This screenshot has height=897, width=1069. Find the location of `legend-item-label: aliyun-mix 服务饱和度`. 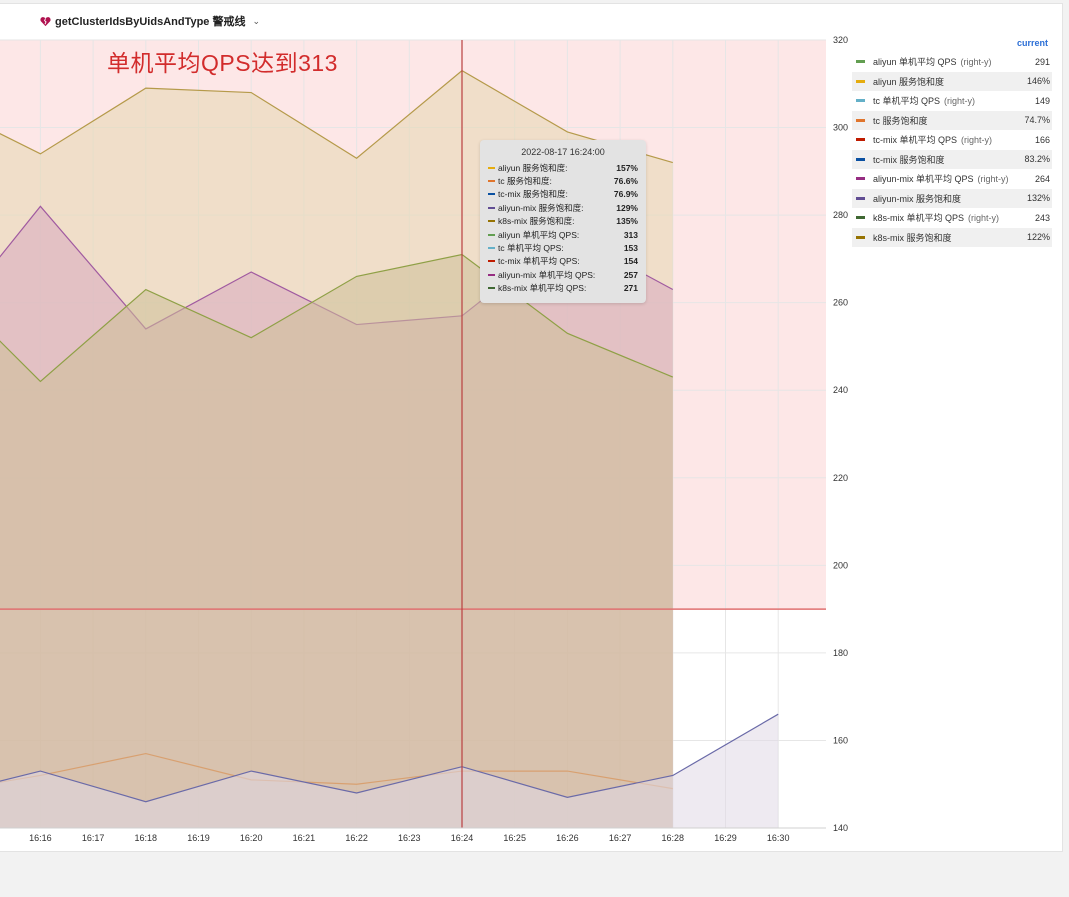

legend-item-label: aliyun-mix 服务饱和度 is located at coordinates (917, 198).